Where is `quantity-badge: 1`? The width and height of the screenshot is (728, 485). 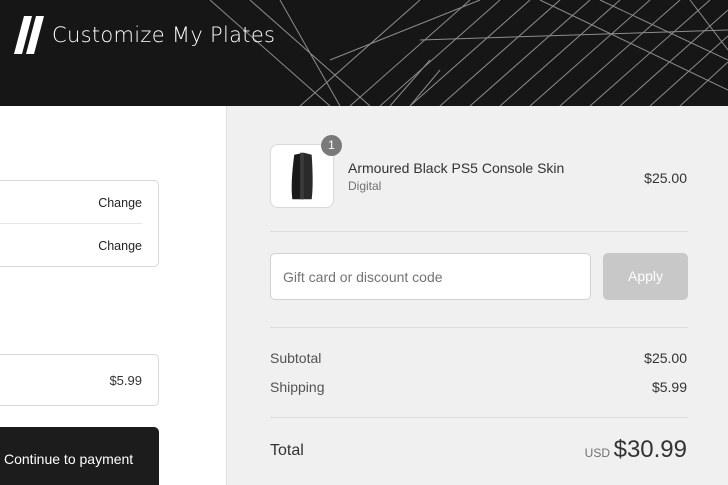
quantity-badge: 1 is located at coordinates (331, 145).